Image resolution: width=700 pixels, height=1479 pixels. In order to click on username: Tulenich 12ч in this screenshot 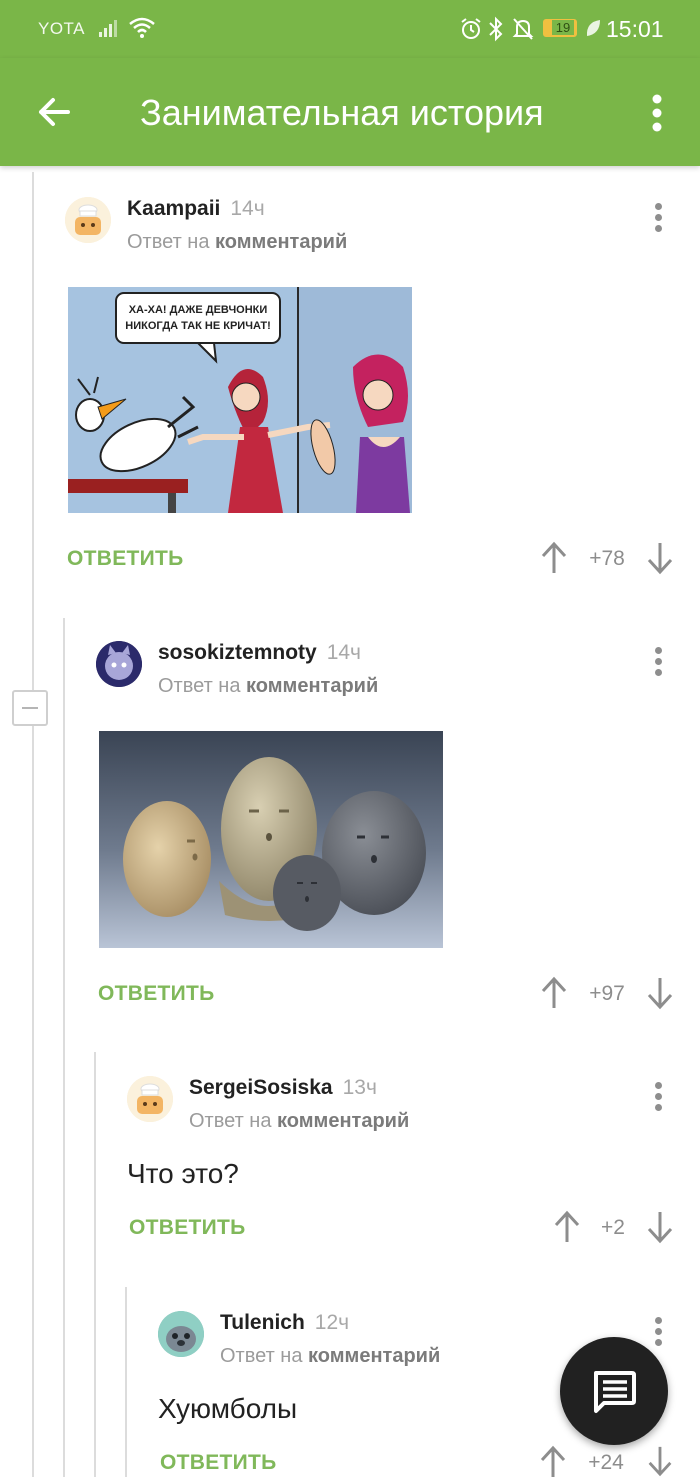, I will do `click(284, 1323)`.